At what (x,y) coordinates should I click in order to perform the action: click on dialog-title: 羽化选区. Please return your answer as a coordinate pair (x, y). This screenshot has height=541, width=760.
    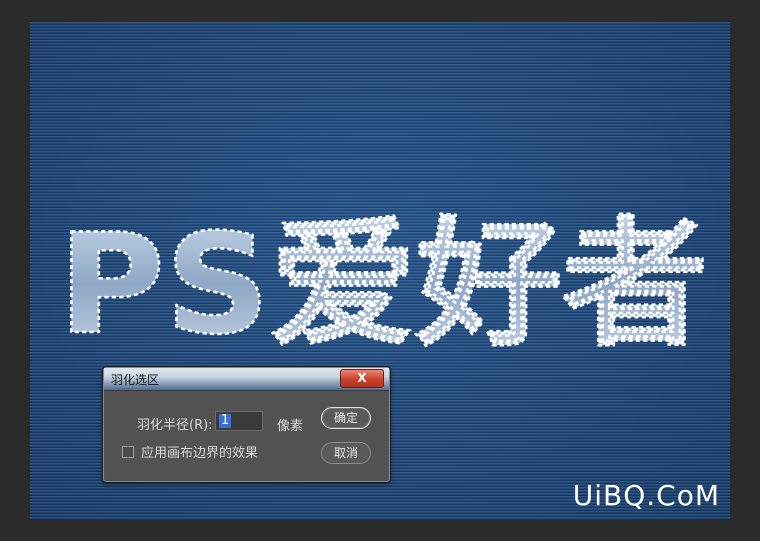
    Looking at the image, I should click on (135, 380).